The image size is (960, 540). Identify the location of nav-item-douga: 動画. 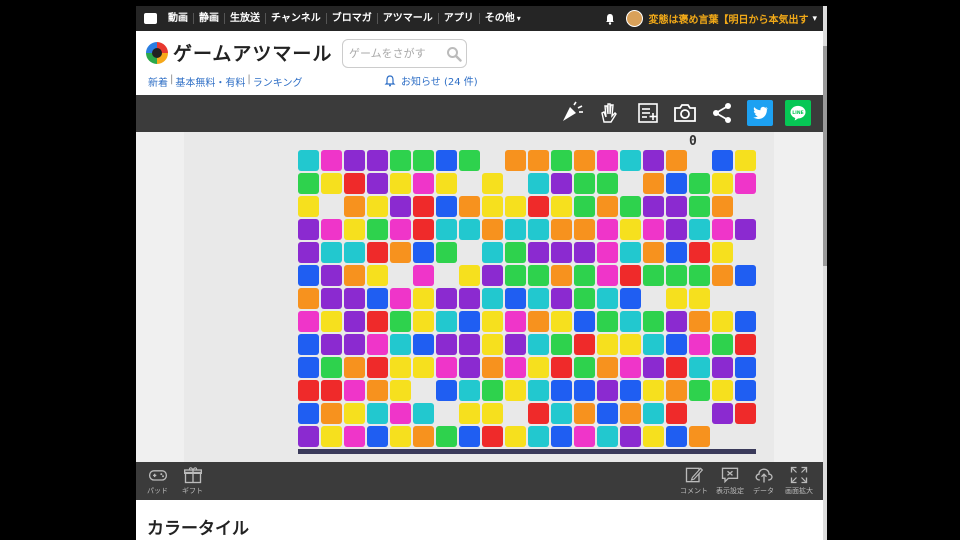
(178, 18).